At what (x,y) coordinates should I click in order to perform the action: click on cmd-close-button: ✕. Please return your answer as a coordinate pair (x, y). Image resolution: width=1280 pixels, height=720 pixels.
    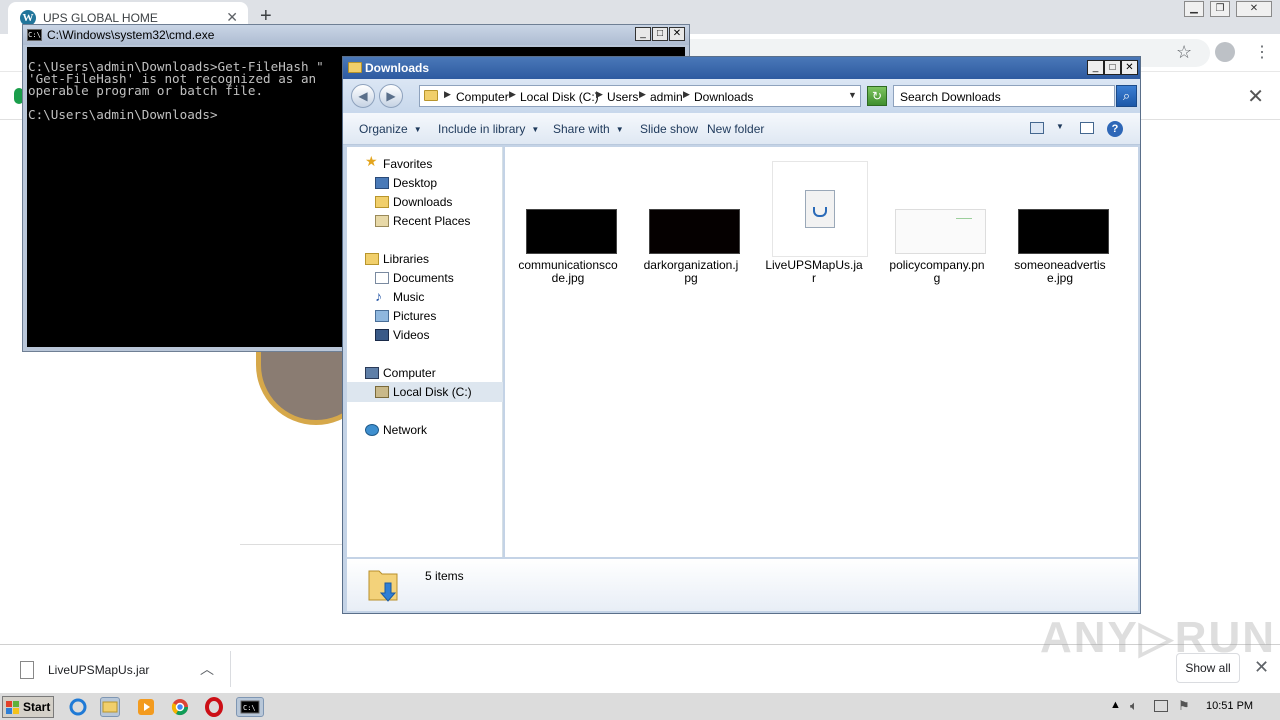
    Looking at the image, I should click on (677, 34).